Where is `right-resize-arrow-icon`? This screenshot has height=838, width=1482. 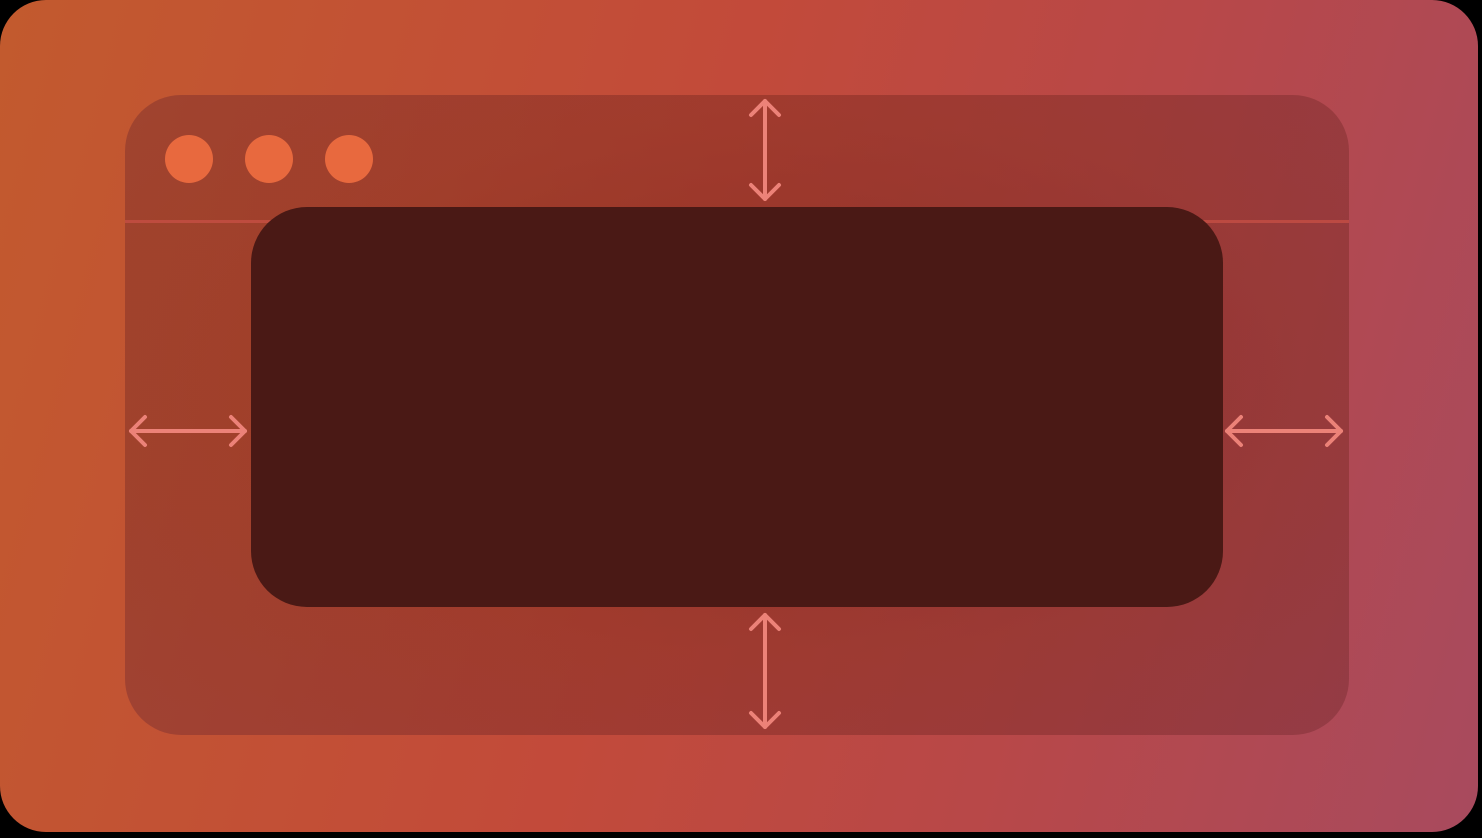
right-resize-arrow-icon is located at coordinates (1284, 431).